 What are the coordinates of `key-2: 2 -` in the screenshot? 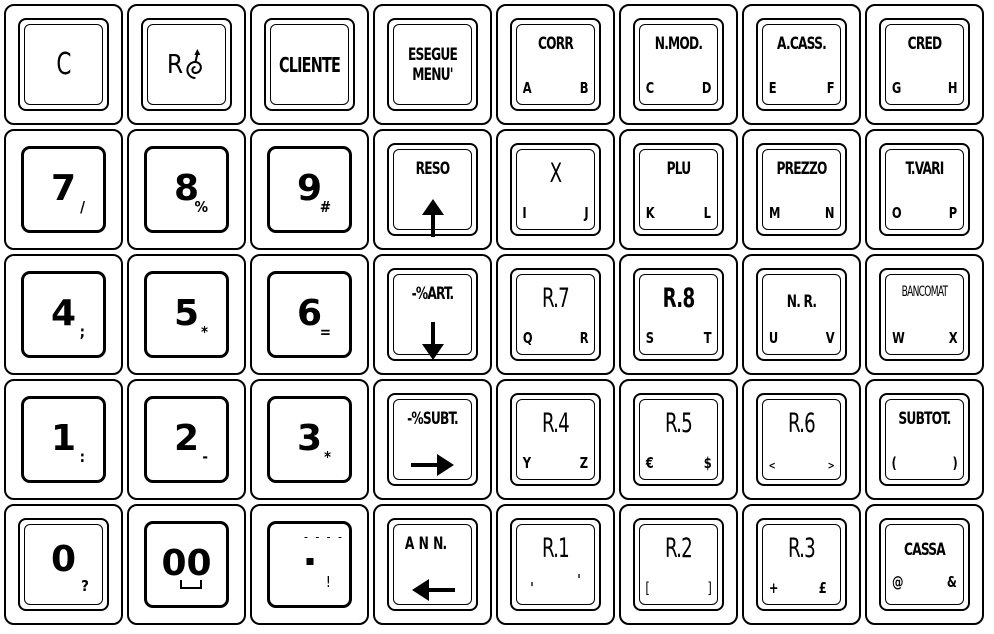 It's located at (186, 439).